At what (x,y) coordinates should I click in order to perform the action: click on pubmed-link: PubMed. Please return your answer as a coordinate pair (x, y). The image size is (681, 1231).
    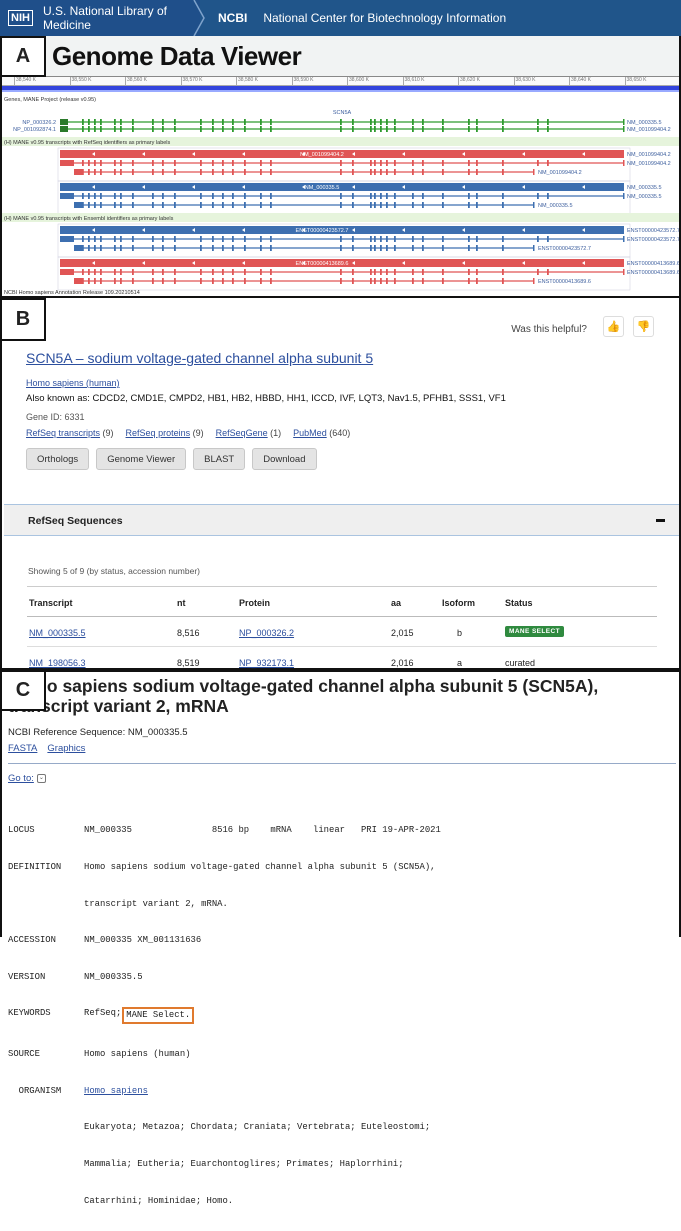
    Looking at the image, I should click on (310, 433).